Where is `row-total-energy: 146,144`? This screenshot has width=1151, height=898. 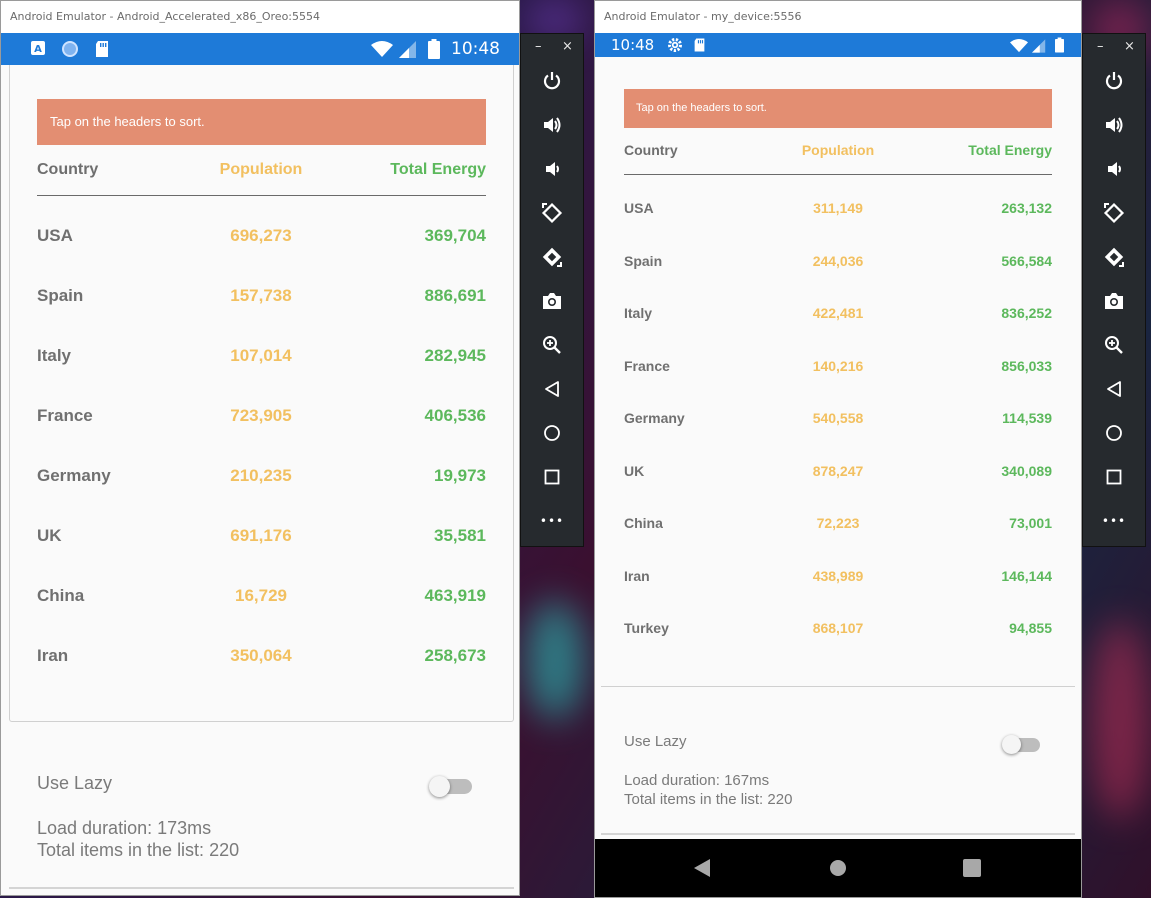 row-total-energy: 146,144 is located at coordinates (1026, 575).